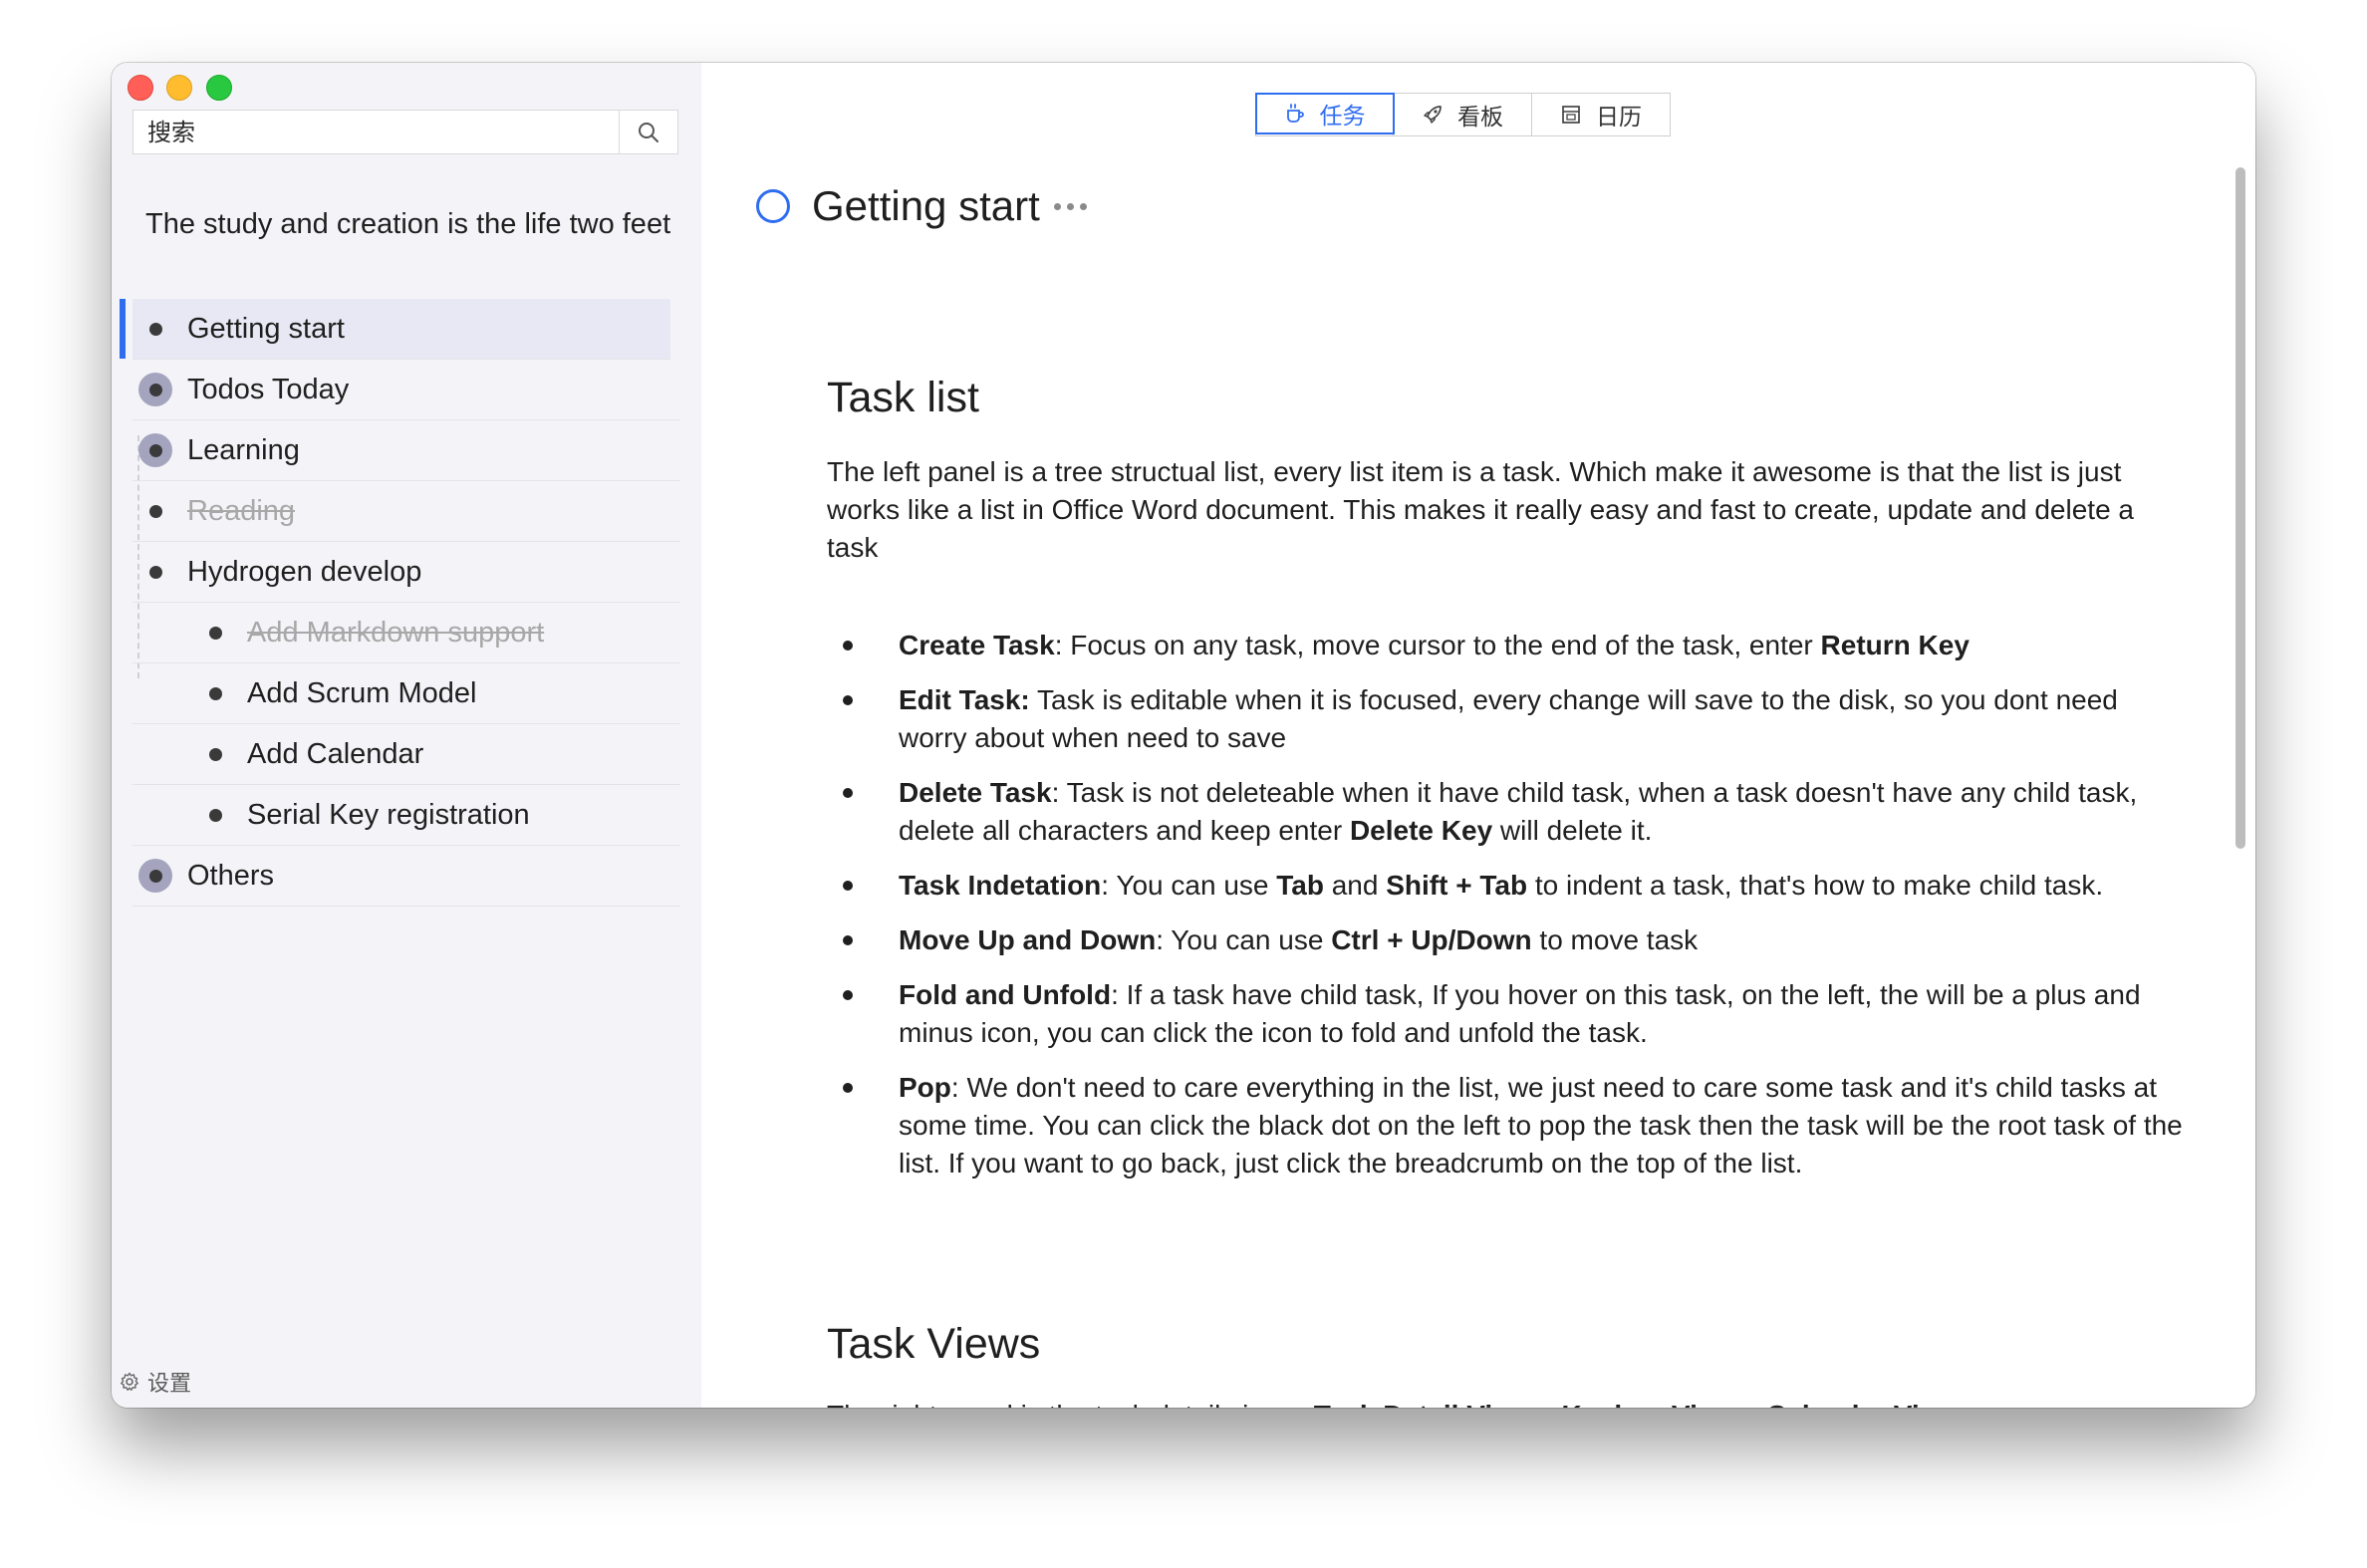 The image size is (2367, 1568). Describe the element at coordinates (304, 571) in the screenshot. I see `task-tree-item-label: Hydrogen develop` at that location.